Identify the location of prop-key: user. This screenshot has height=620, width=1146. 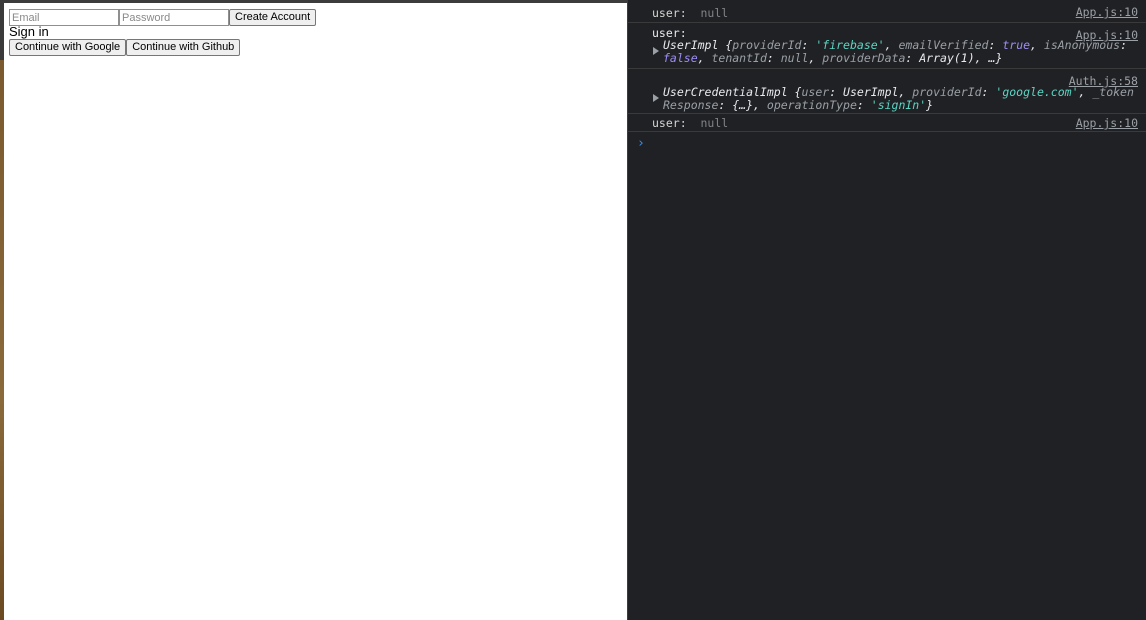
(815, 92).